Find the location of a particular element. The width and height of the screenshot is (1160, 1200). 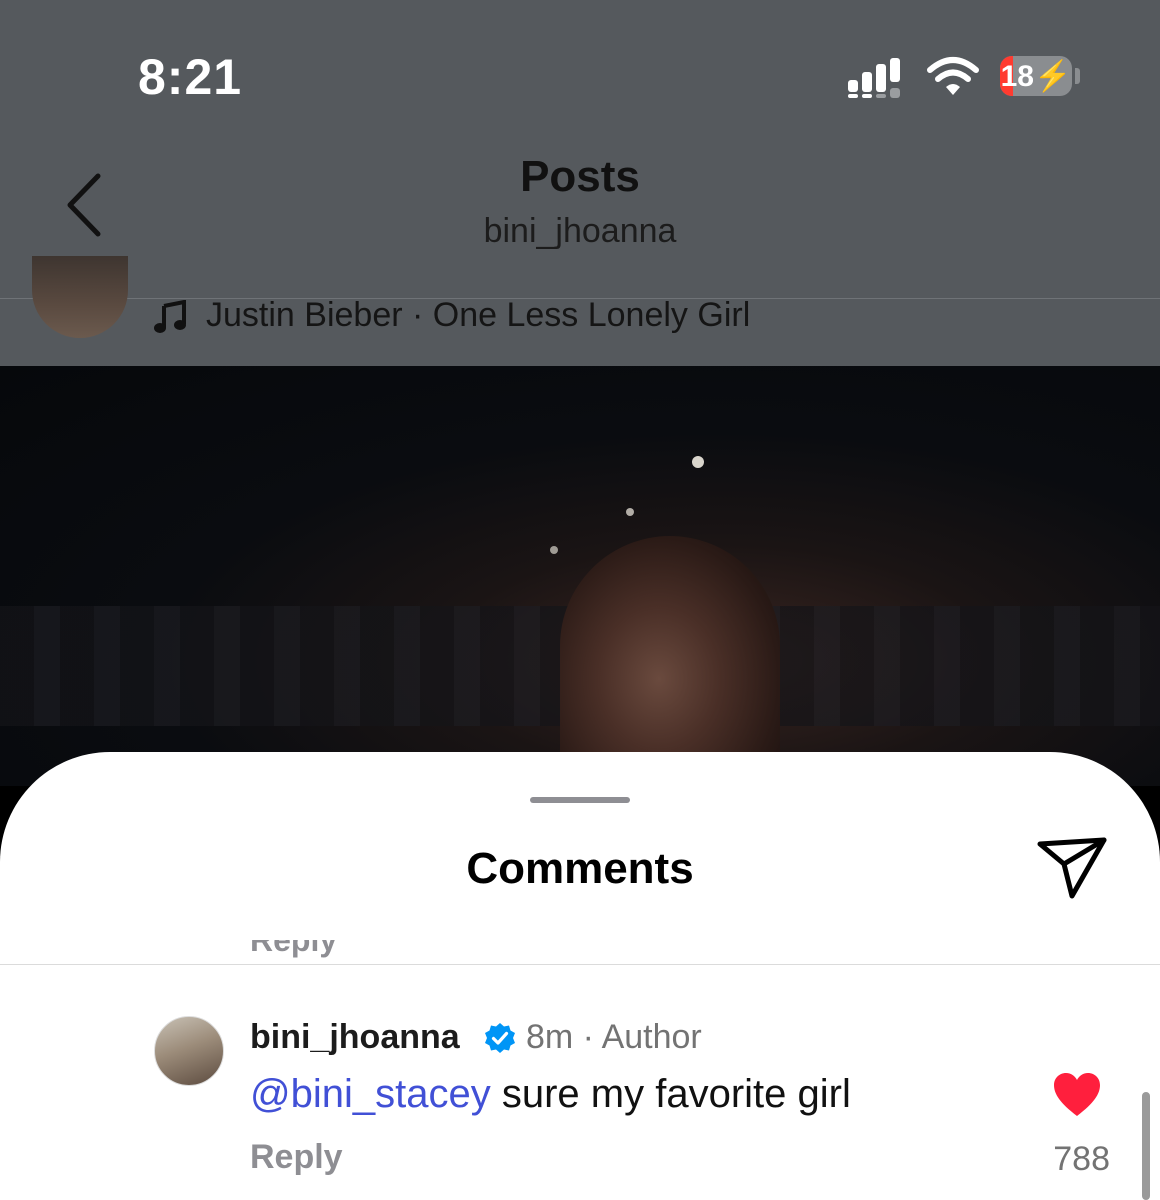

music-note-icon is located at coordinates (170, 316).